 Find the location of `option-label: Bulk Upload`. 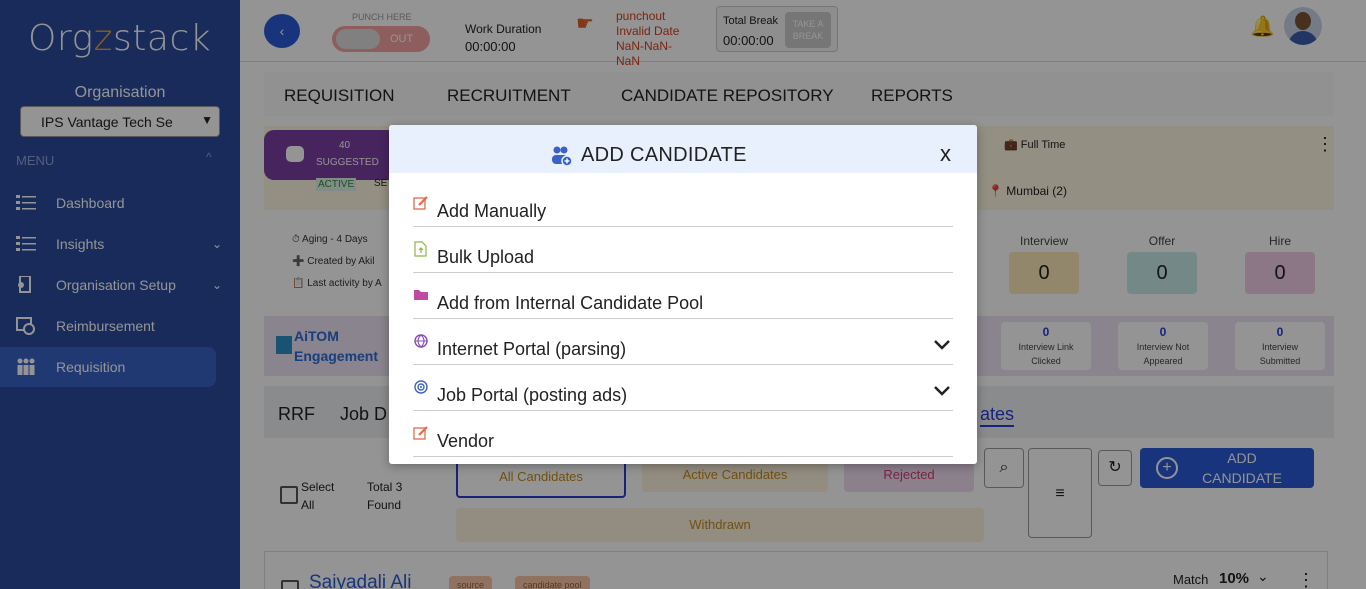

option-label: Bulk Upload is located at coordinates (486, 257).